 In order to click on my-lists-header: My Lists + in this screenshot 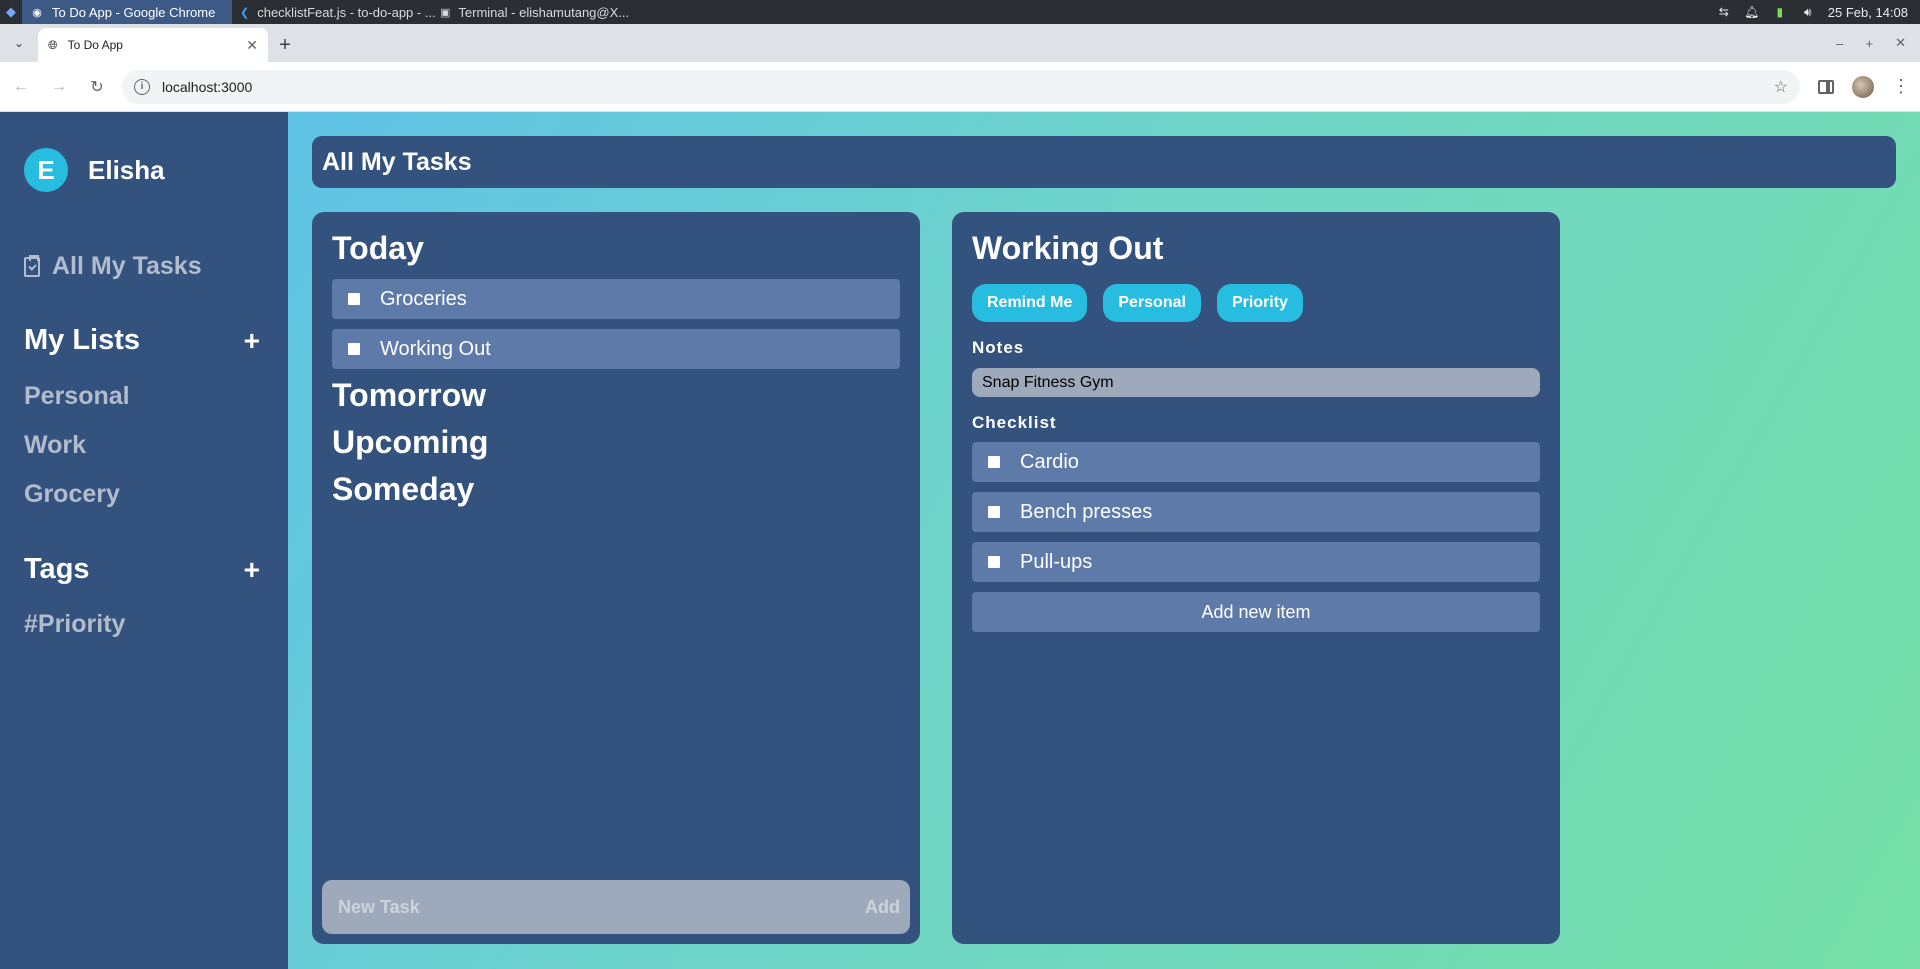, I will do `click(142, 340)`.